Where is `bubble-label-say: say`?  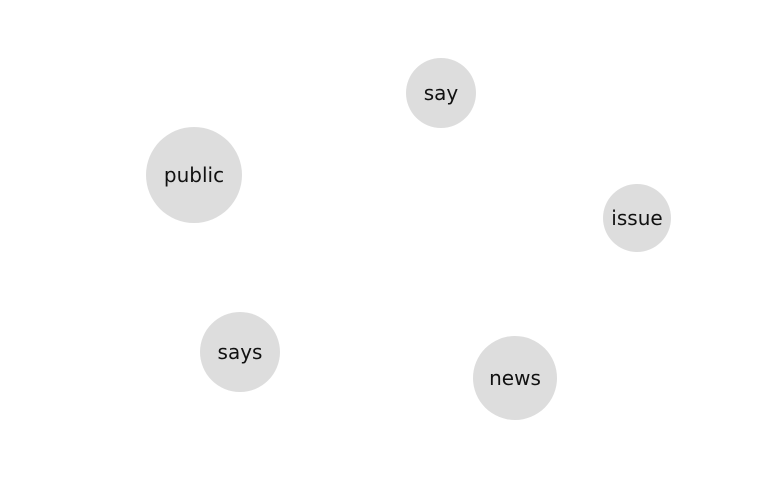
bubble-label-say: say is located at coordinates (441, 93).